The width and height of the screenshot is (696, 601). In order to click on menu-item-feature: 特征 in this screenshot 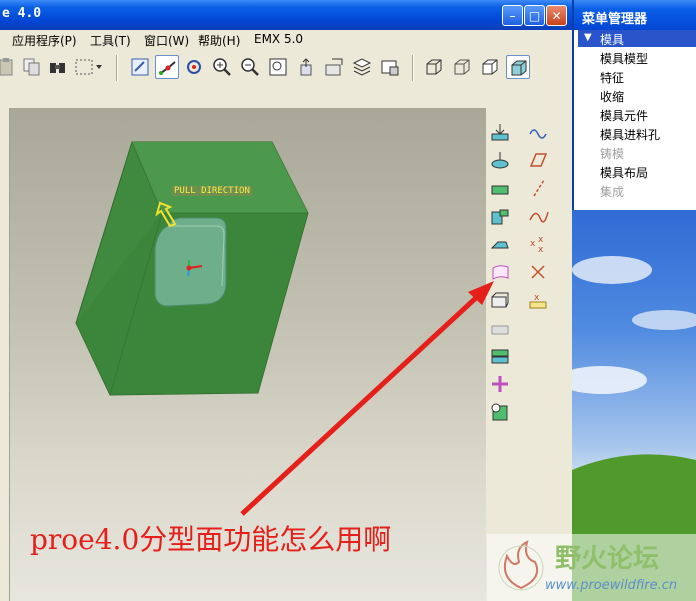, I will do `click(635, 78)`.